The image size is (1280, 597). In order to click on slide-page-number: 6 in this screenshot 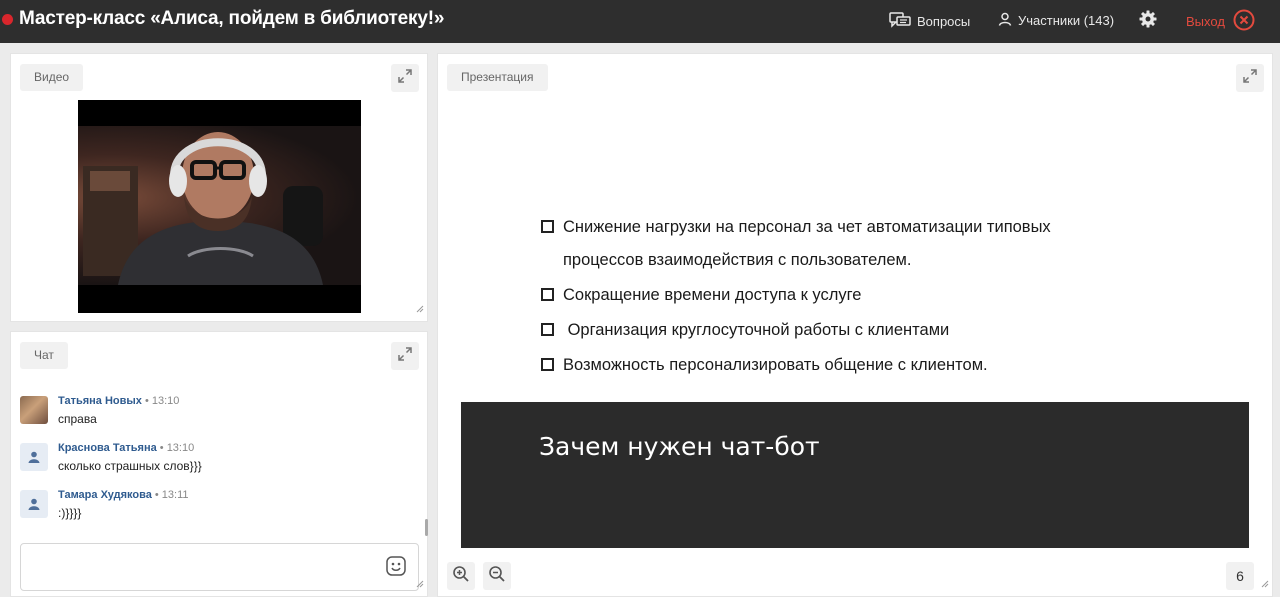, I will do `click(1240, 576)`.